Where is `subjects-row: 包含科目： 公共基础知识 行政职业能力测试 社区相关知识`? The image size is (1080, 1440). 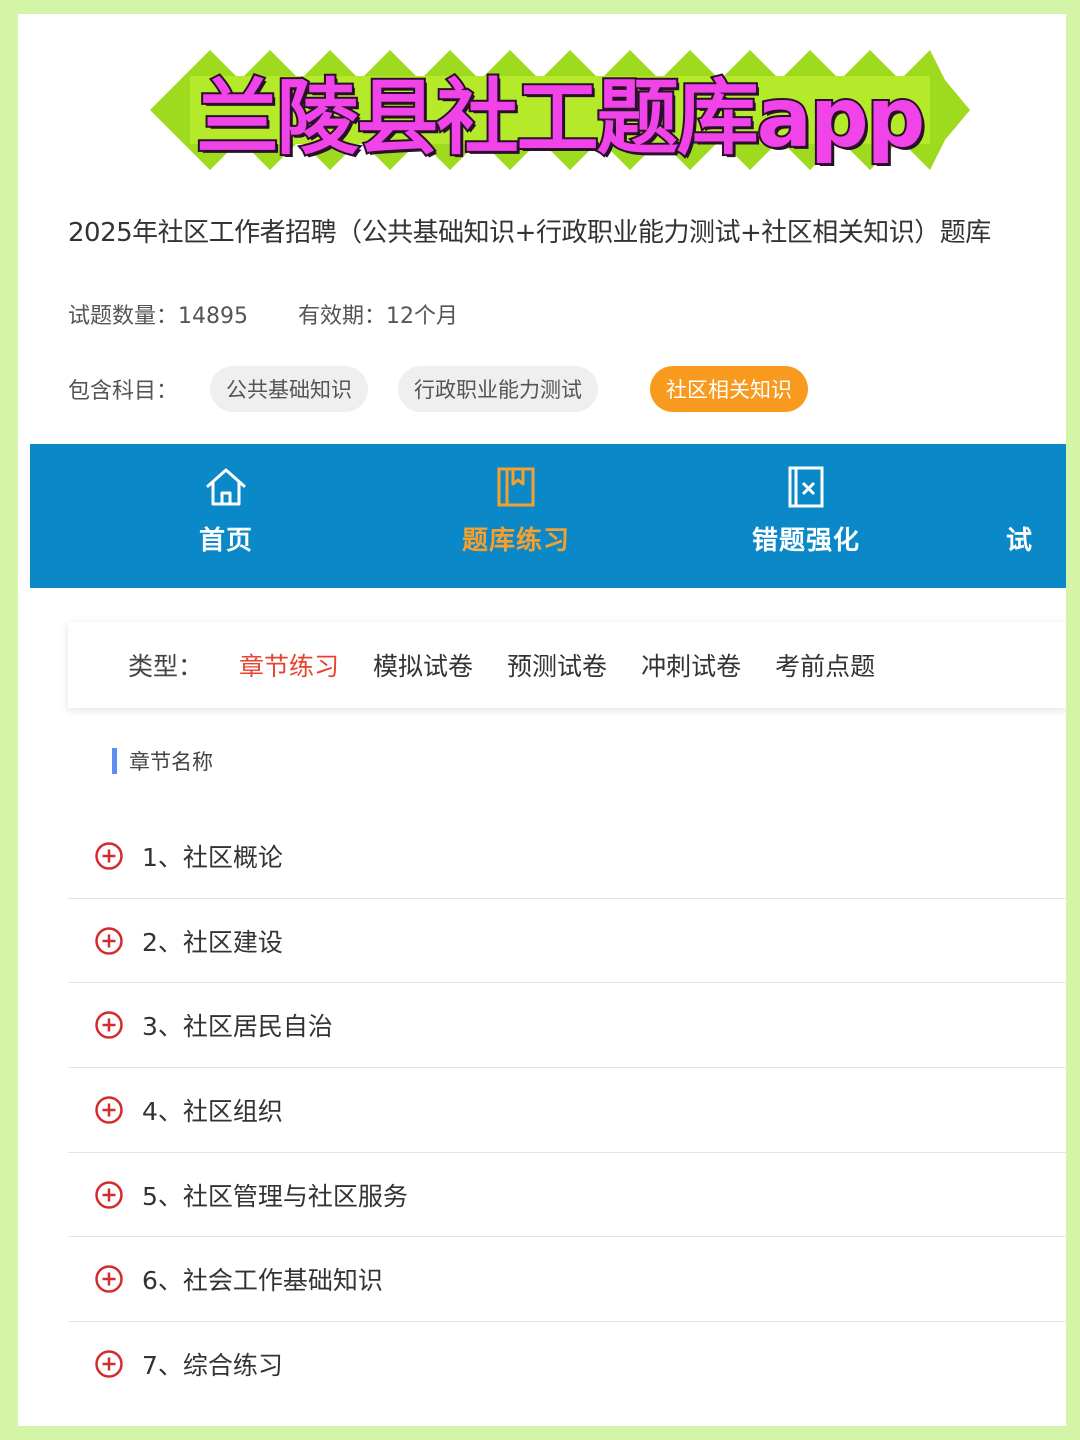 subjects-row: 包含科目： 公共基础知识 行政职业能力测试 社区相关知识 is located at coordinates (438, 389).